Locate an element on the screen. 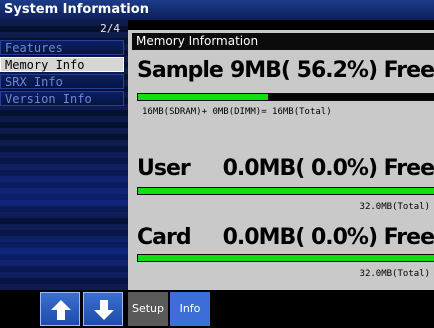  arrow-down-icon is located at coordinates (104, 310).